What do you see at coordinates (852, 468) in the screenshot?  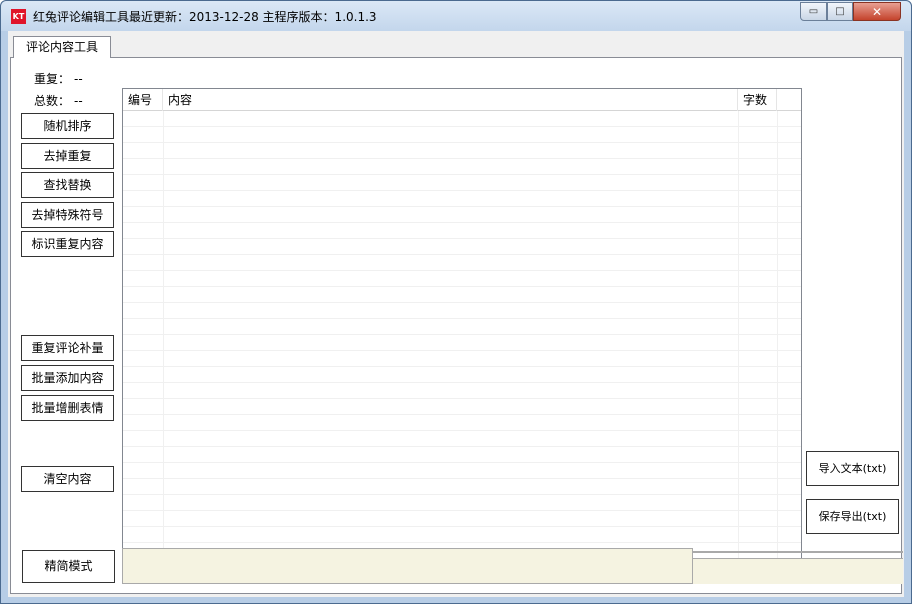 I see `import-text-button: 导入文本(txt)` at bounding box center [852, 468].